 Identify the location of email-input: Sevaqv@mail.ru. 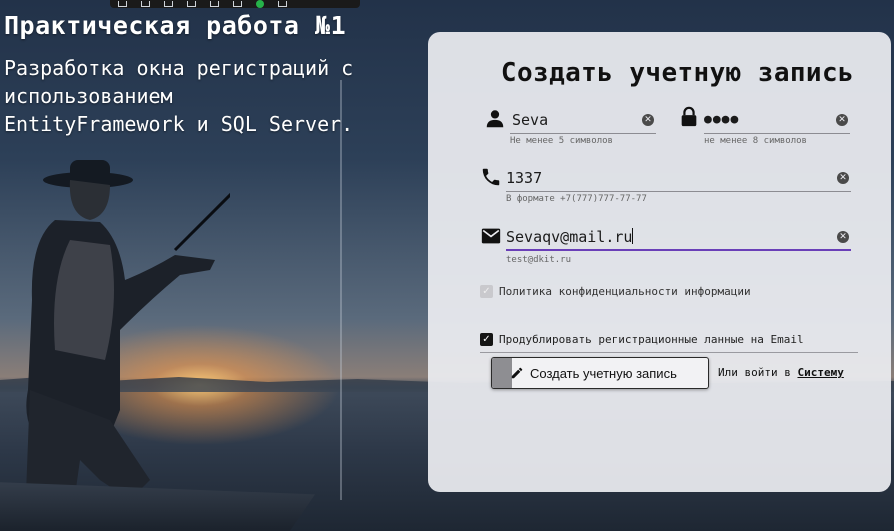
(678, 238).